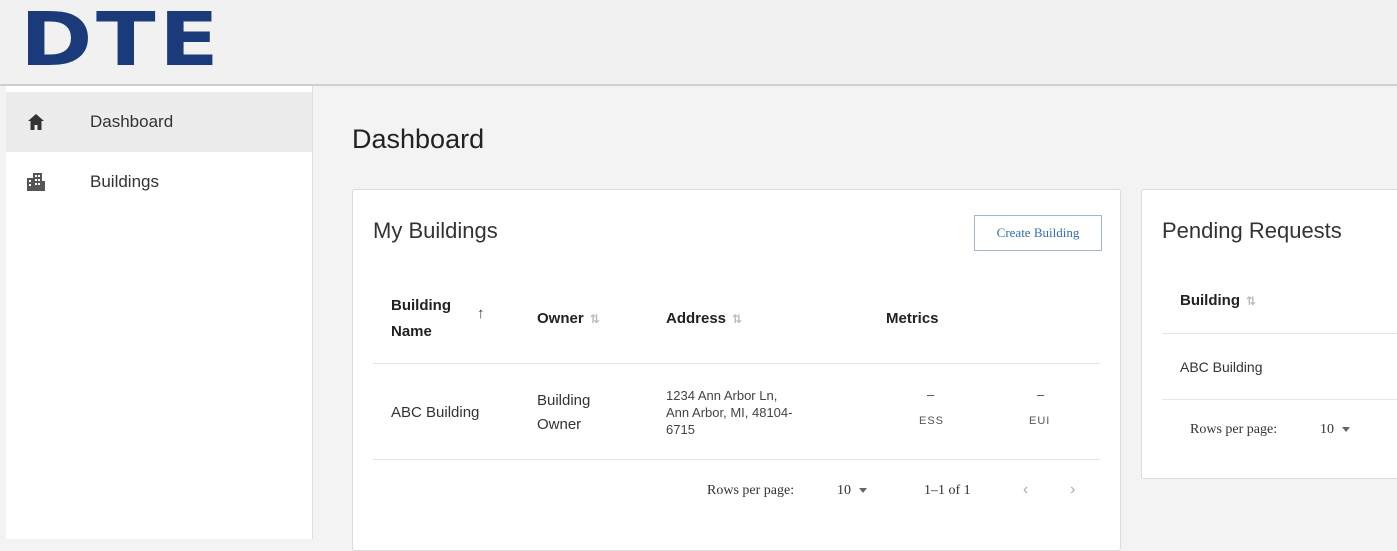  Describe the element at coordinates (931, 394) in the screenshot. I see `ess-value: –` at that location.